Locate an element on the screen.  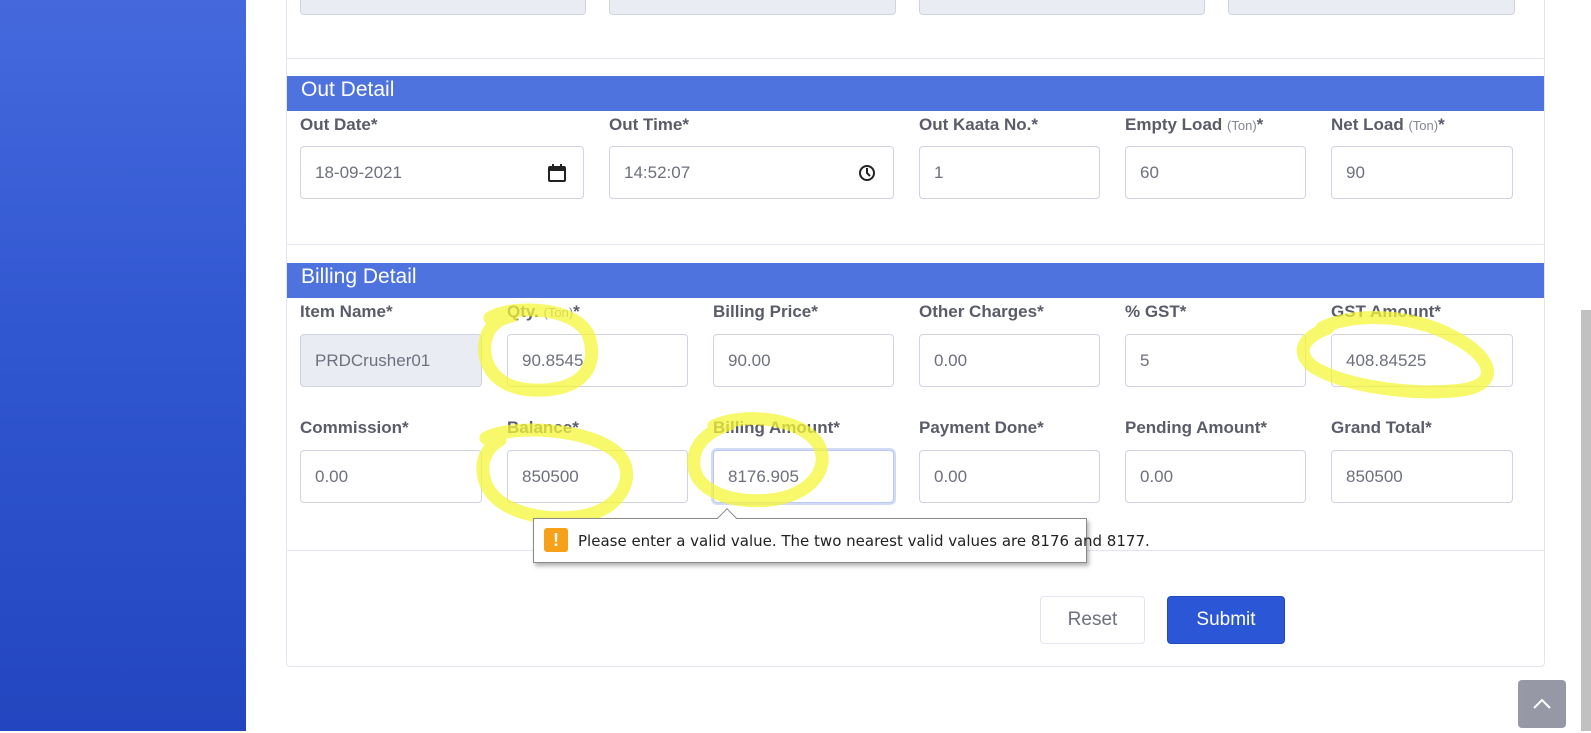
empty-load-value: 60 is located at coordinates (1149, 172).